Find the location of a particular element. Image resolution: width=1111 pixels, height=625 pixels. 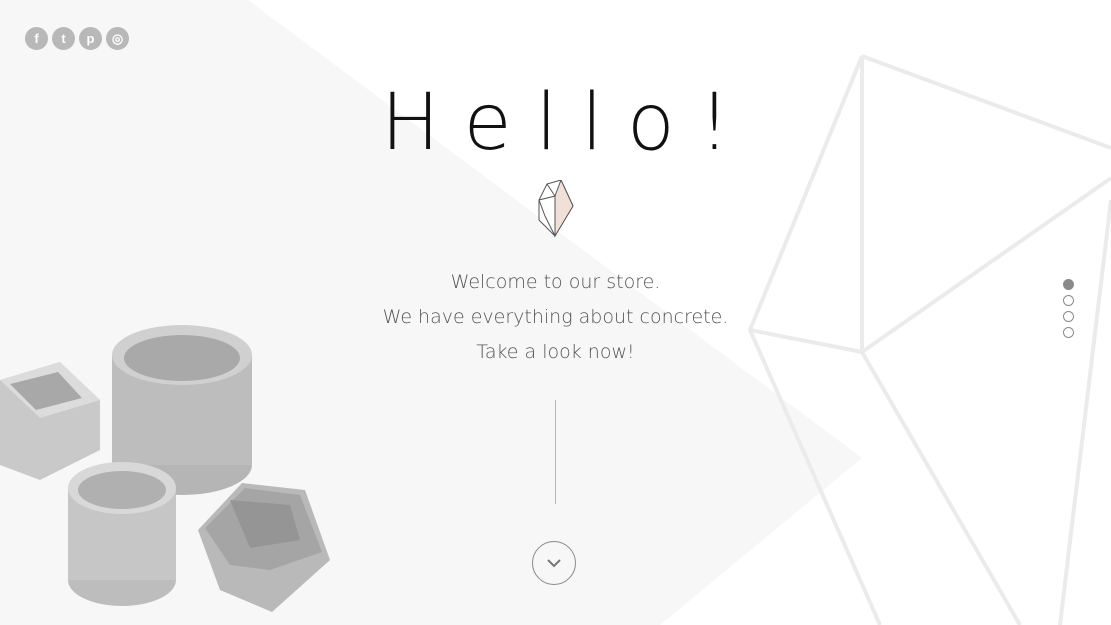

welcome-line-1: Welcome to our store. is located at coordinates (555, 282).